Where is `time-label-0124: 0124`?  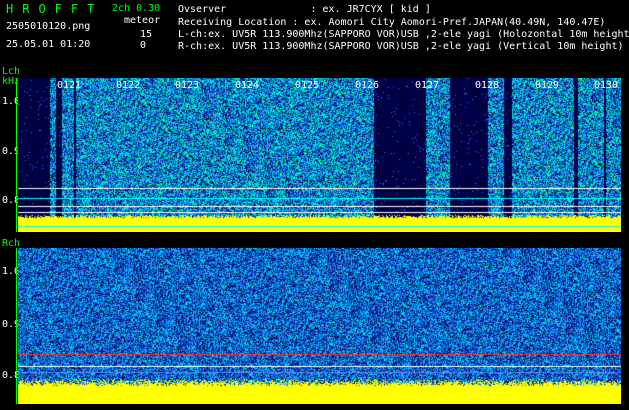
time-label-0124: 0124 is located at coordinates (247, 85).